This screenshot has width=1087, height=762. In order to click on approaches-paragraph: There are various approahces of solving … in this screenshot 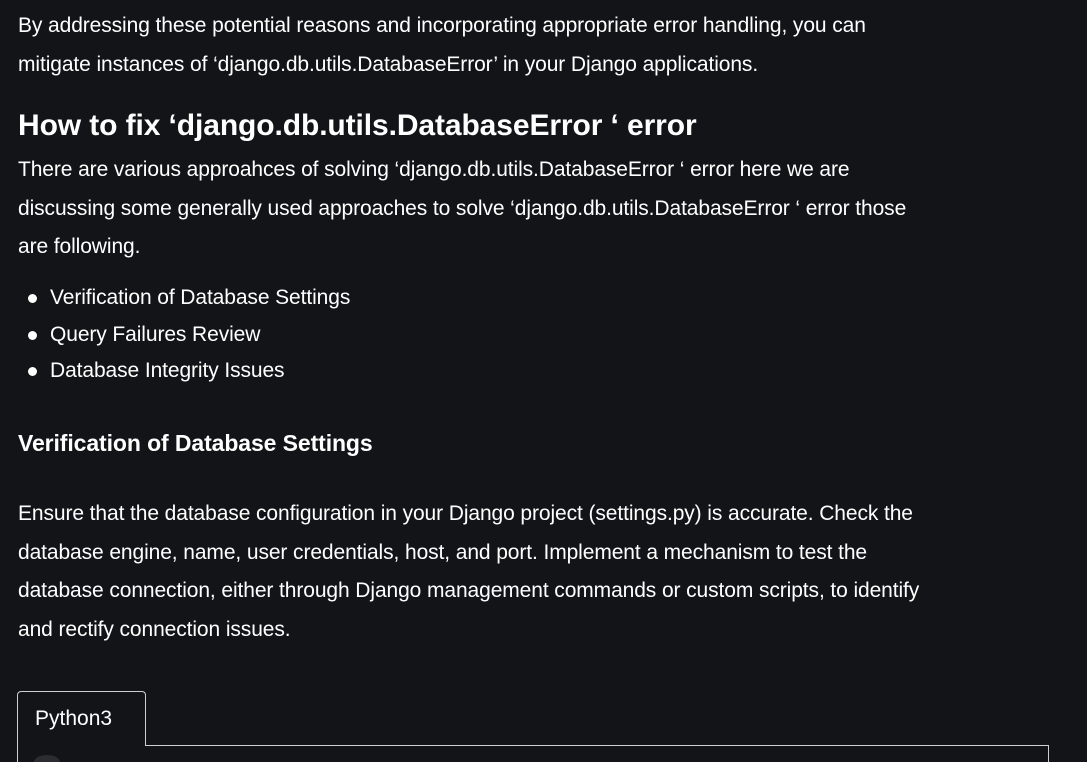, I will do `click(538, 209)`.